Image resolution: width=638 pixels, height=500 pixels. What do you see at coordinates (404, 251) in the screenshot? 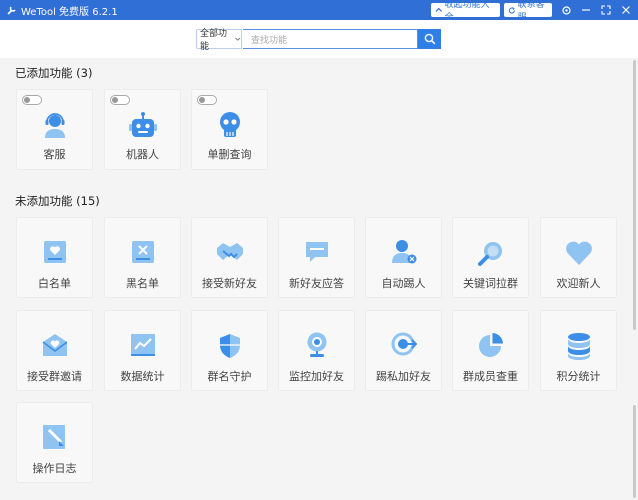
I see `kick-user-icon` at bounding box center [404, 251].